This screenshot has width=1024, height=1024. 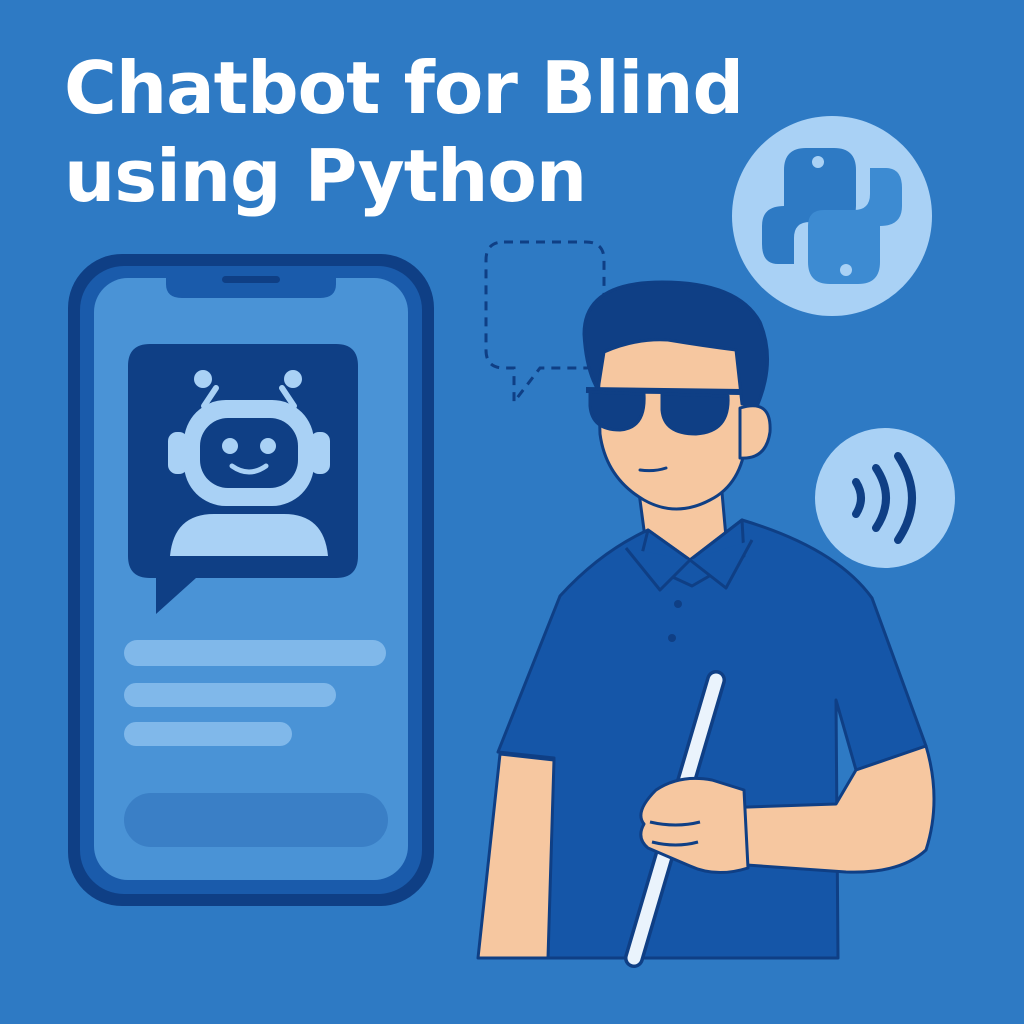 What do you see at coordinates (243, 479) in the screenshot?
I see `robot-chat-bubble` at bounding box center [243, 479].